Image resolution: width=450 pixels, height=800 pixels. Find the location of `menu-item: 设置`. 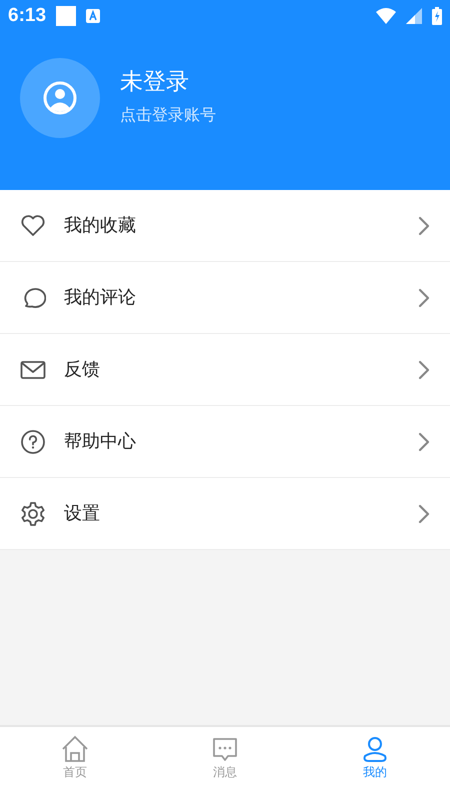

menu-item: 设置 is located at coordinates (225, 514).